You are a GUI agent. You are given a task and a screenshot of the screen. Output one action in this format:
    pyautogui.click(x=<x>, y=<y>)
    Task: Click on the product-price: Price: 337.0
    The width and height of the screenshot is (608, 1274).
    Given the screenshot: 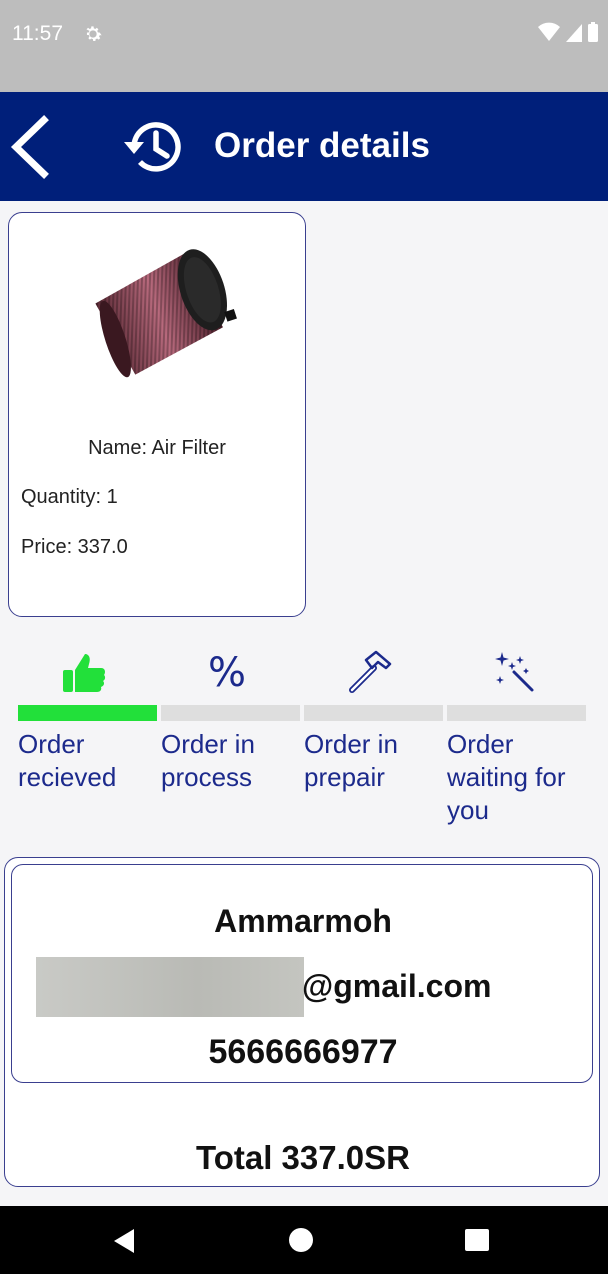 What is the action you would take?
    pyautogui.click(x=74, y=547)
    